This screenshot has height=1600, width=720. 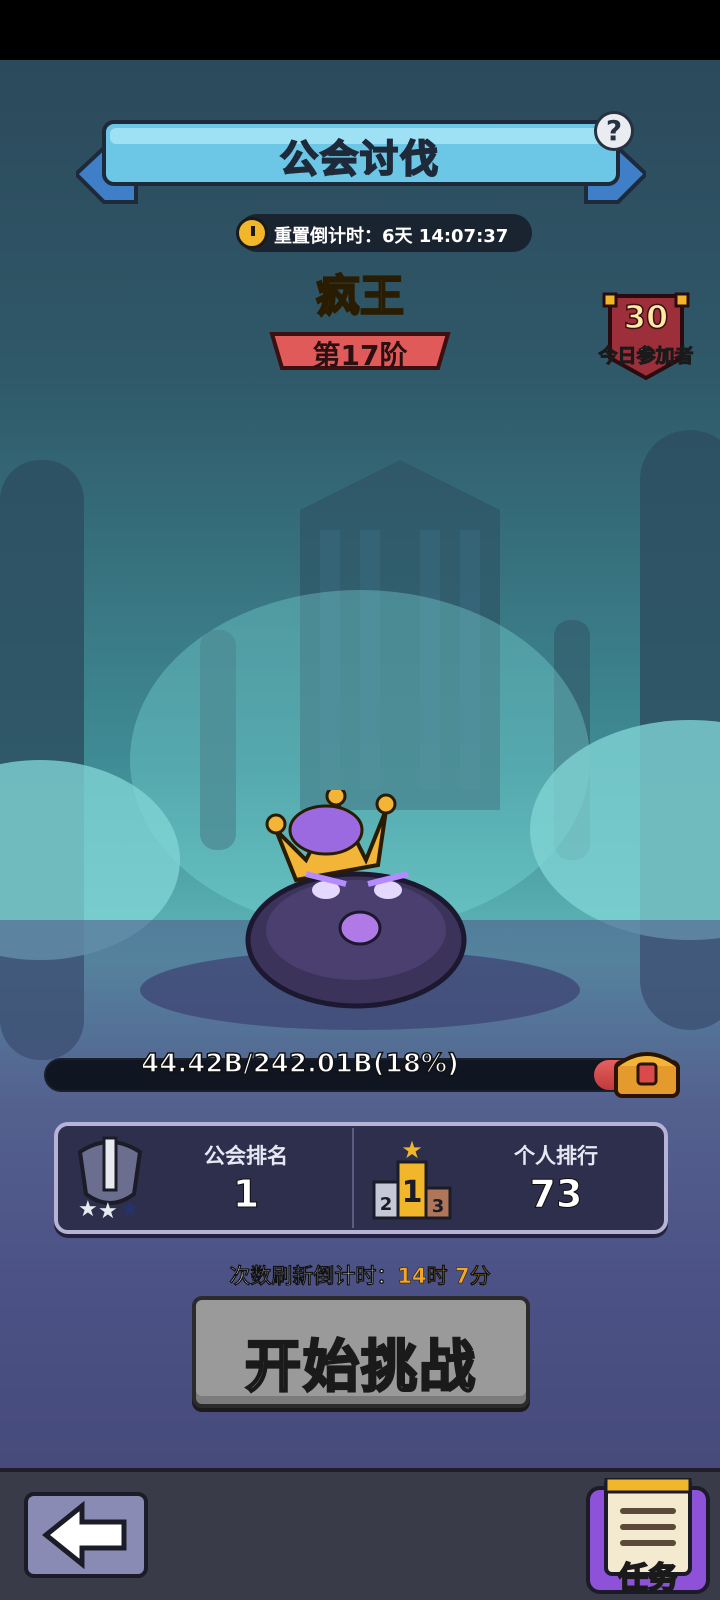 I want to click on guild-rank-value: 1, so click(x=246, y=1194).